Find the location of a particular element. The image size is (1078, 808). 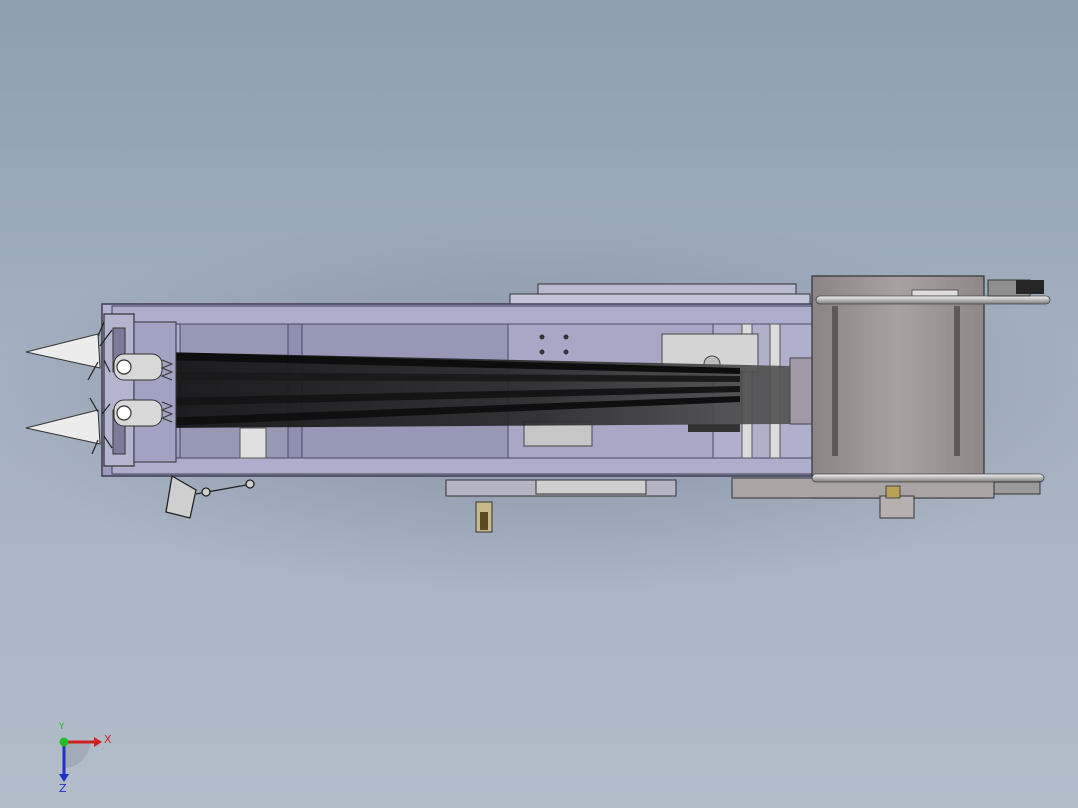

tank-foot-fitting is located at coordinates (893, 492).